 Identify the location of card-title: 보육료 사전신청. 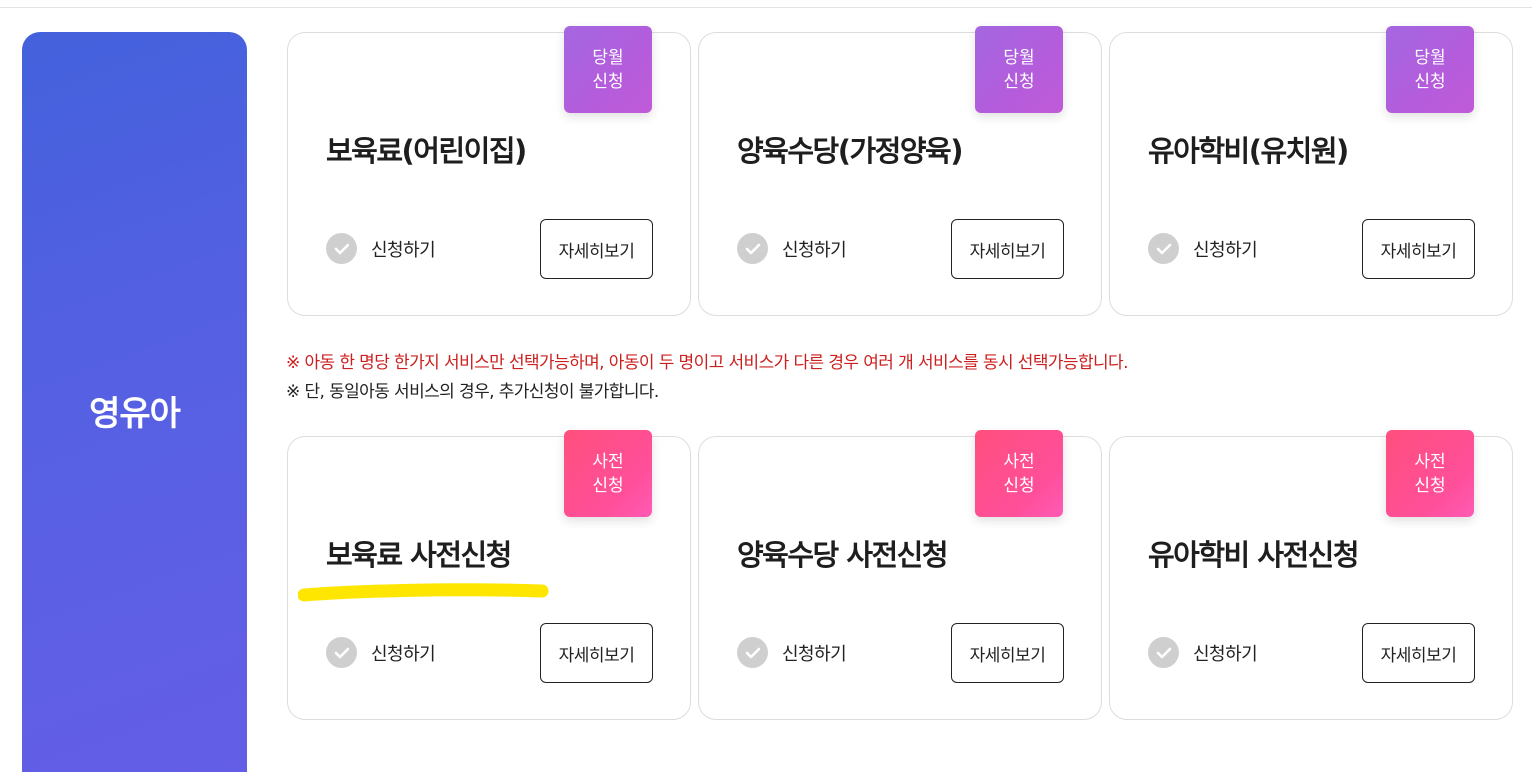
(419, 555).